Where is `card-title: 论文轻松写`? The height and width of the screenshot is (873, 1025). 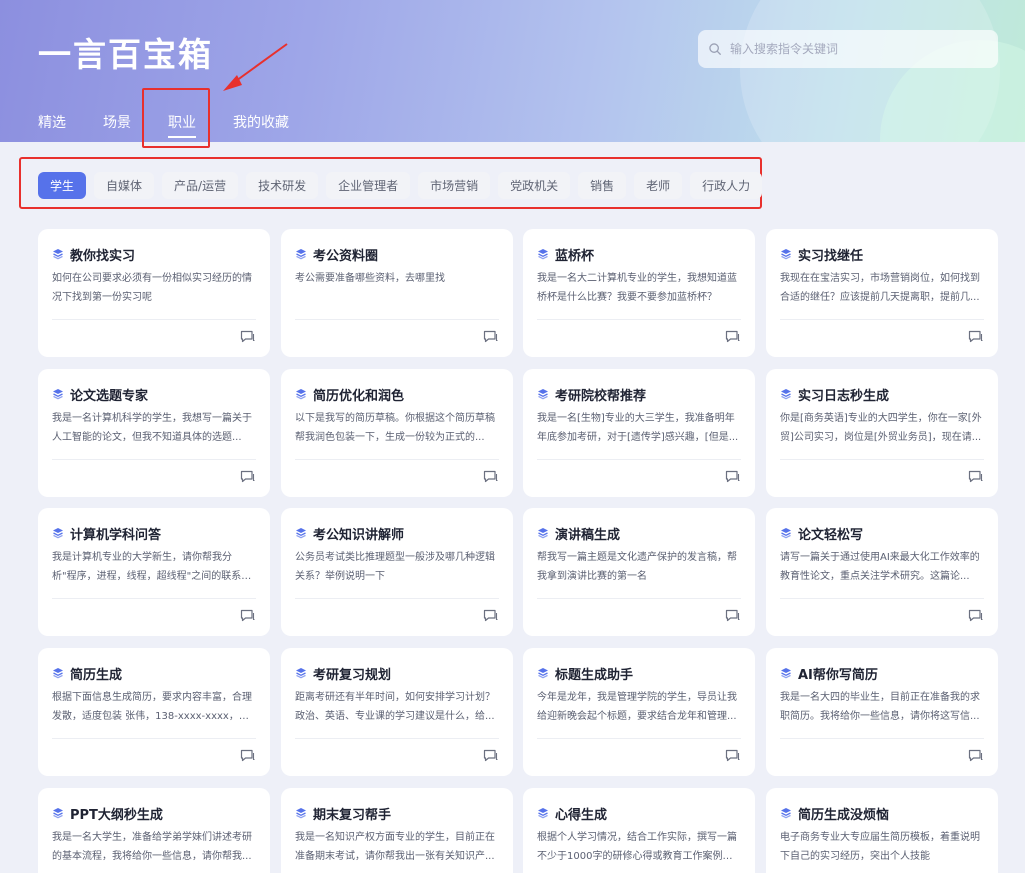 card-title: 论文轻松写 is located at coordinates (831, 535).